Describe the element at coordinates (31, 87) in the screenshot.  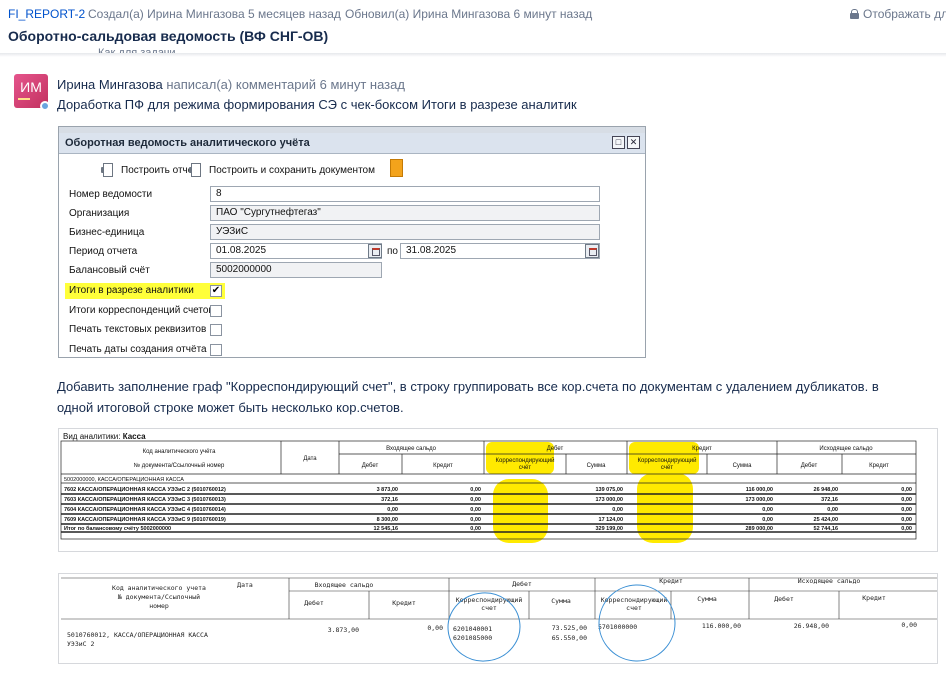
I see `avatar-initials: ИМ` at that location.